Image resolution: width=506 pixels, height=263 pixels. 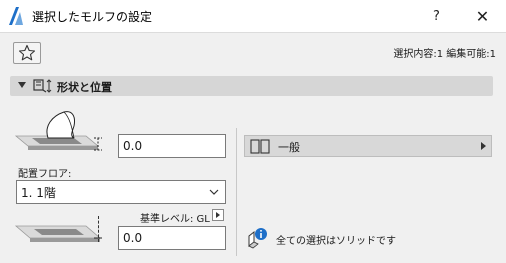 What do you see at coordinates (260, 146) in the screenshot?
I see `general-panels-icon` at bounding box center [260, 146].